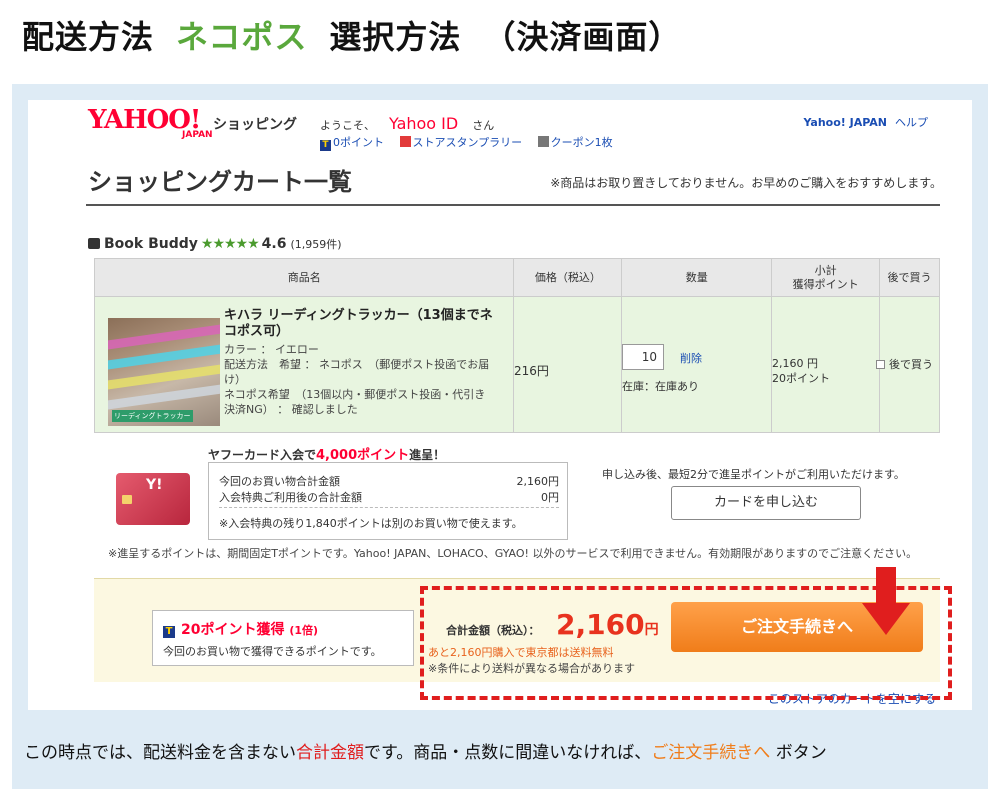  I want to click on reserve-notice: ※商品はお取り置きしておりません。お早めのご購入をおすすめします。, so click(746, 183).